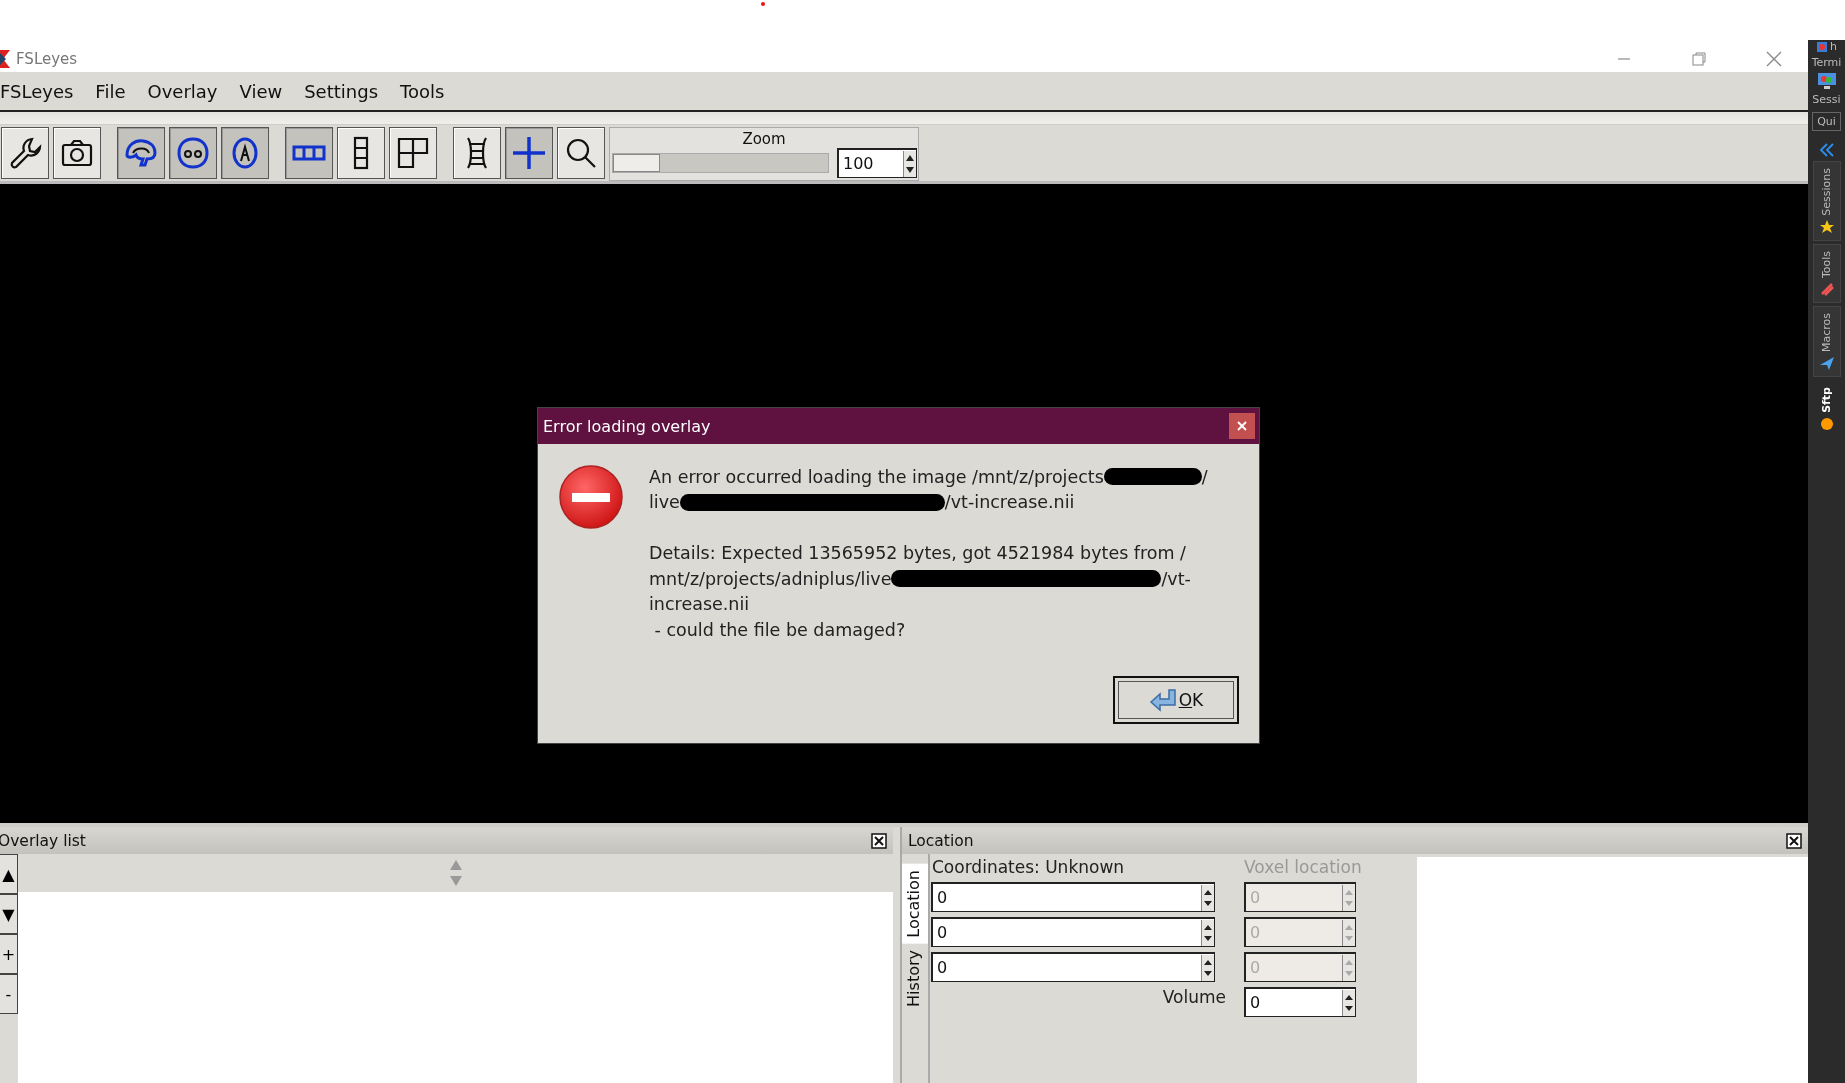 The height and width of the screenshot is (1083, 1845). I want to click on message-text: /vt-, so click(1176, 578).